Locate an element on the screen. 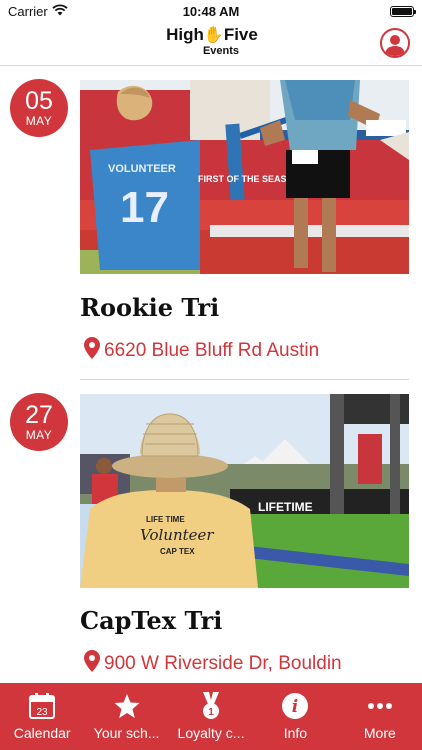 The width and height of the screenshot is (422, 750). event-address-text: 900 W Riverside Dr, Bouldin is located at coordinates (223, 663).